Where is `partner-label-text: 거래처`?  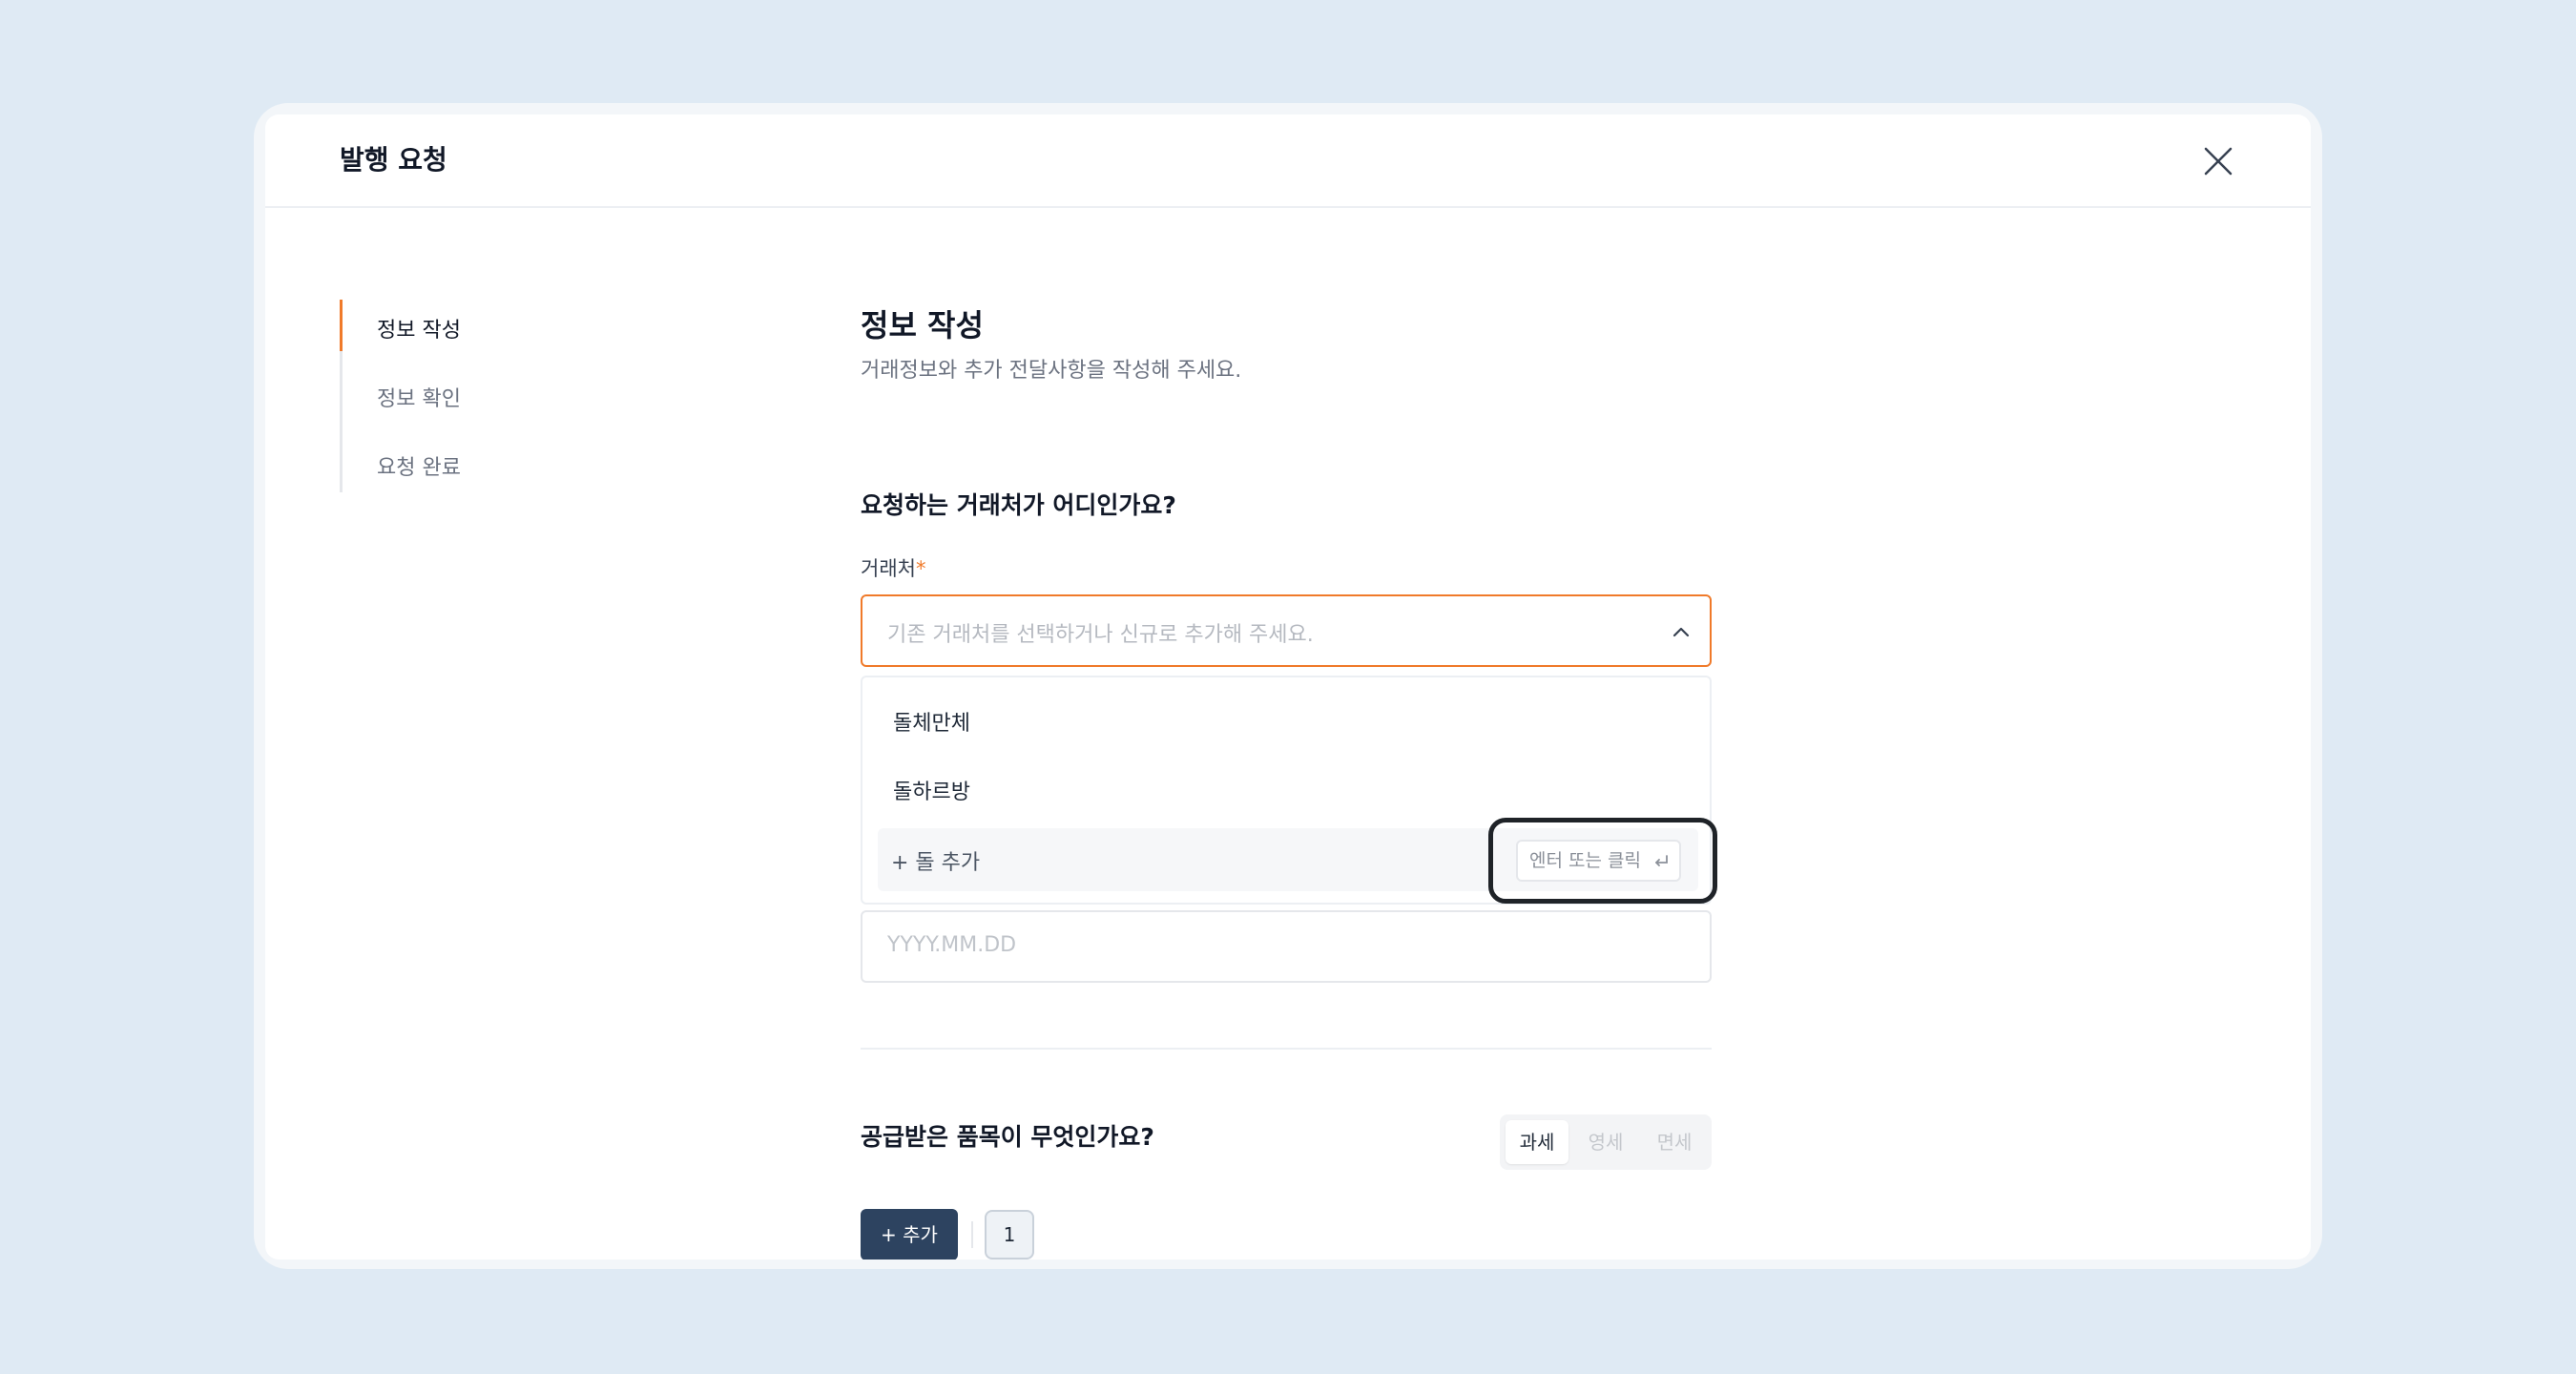
partner-label-text: 거래처 is located at coordinates (888, 568).